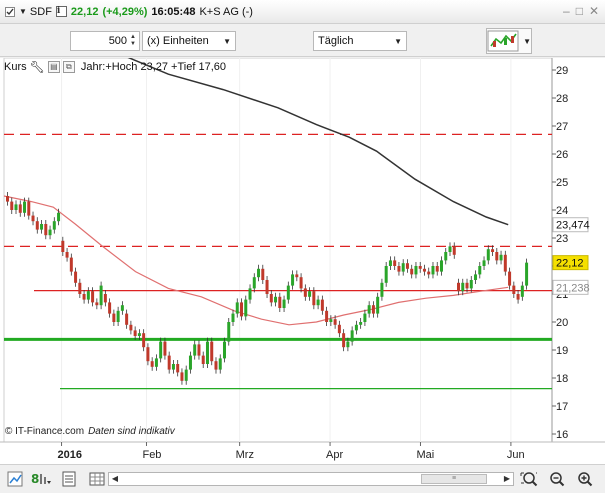 Image resolution: width=605 pixels, height=493 pixels. What do you see at coordinates (115, 479) in the screenshot?
I see `scroll-left-icon: ◀` at bounding box center [115, 479].